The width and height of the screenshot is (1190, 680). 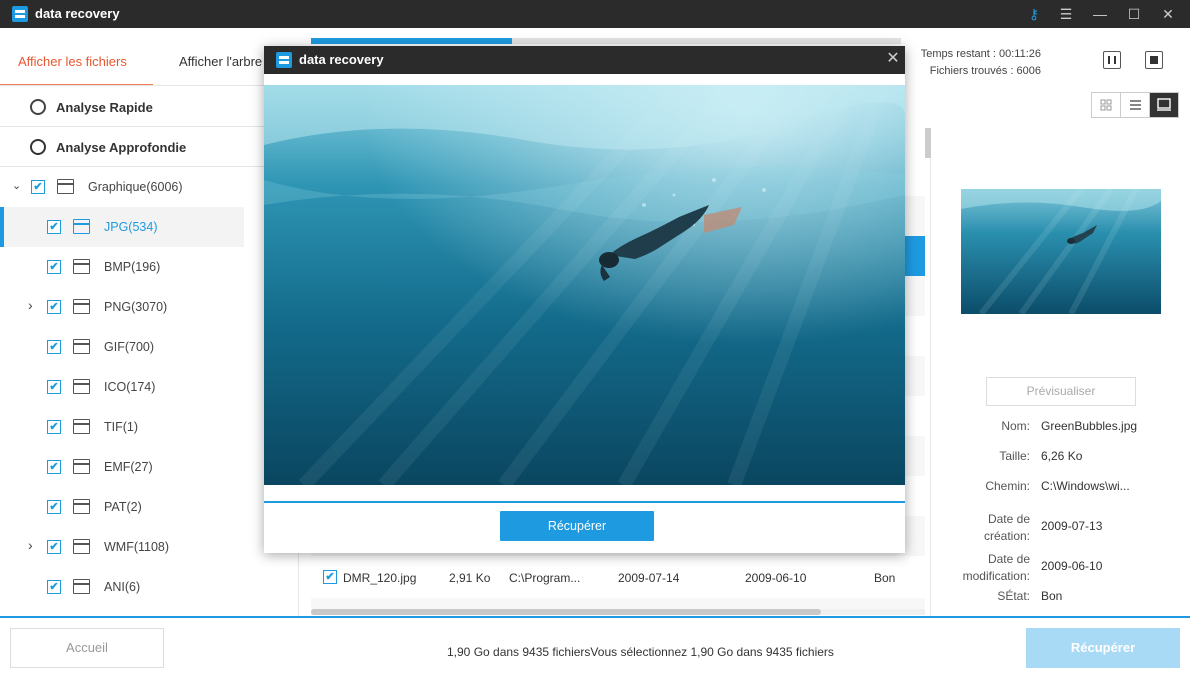 I want to click on title-bar: data recovery ⚷ ☰ — ☐ ✕, so click(x=595, y=14).